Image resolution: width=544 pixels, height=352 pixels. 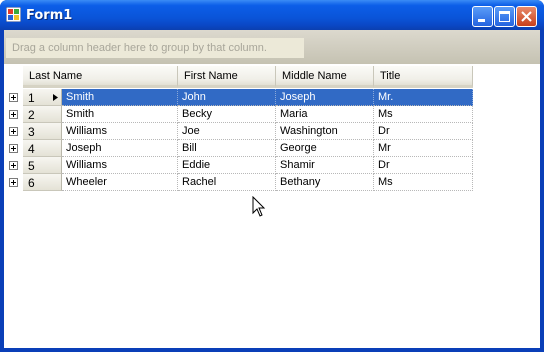 I want to click on cell-middle-name: Shamir, so click(x=325, y=165).